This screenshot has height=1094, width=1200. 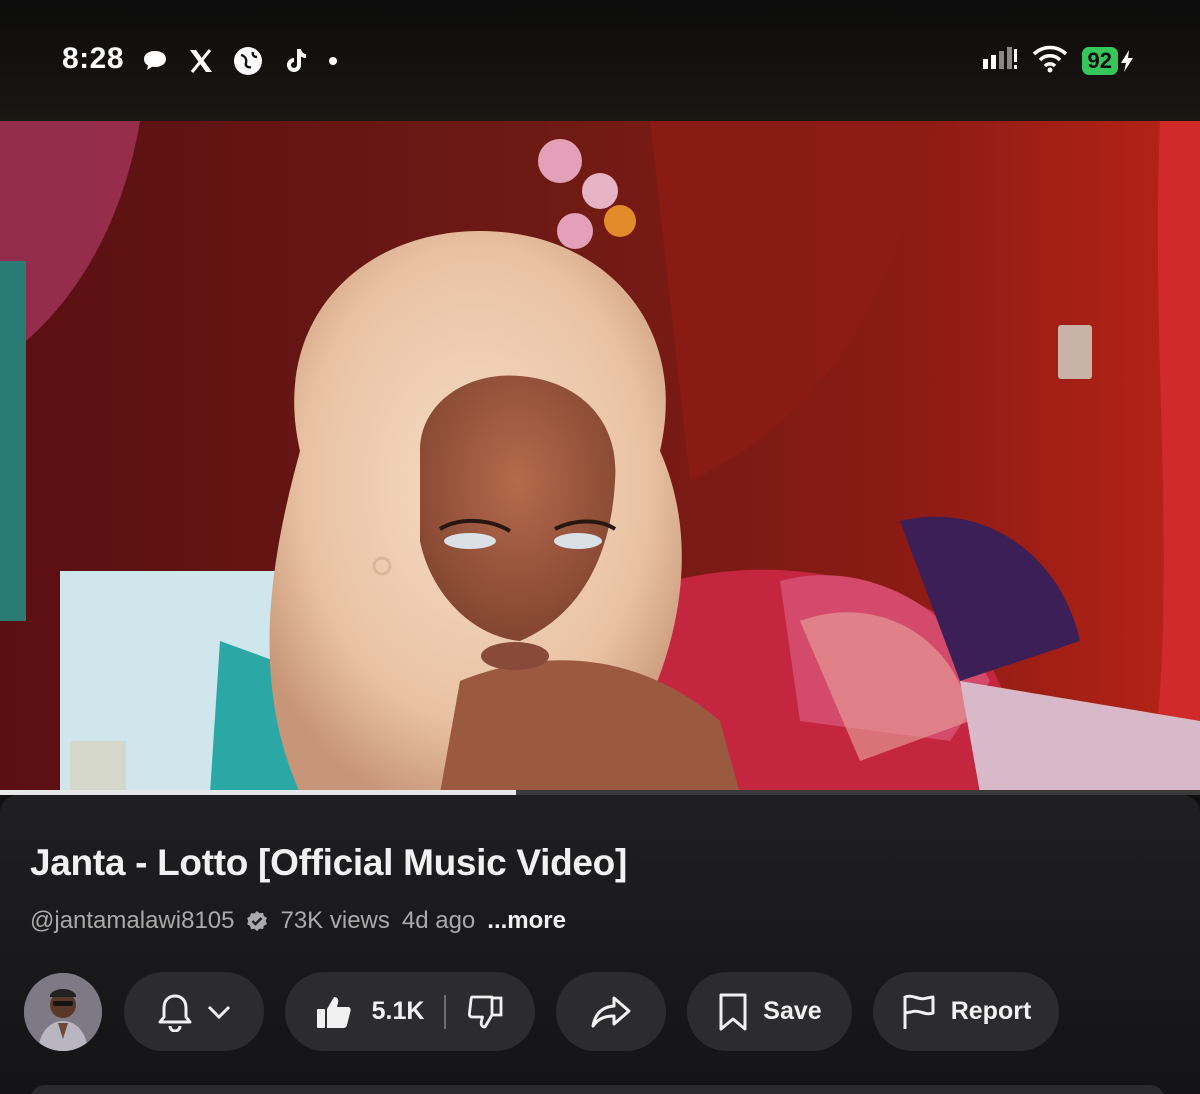 I want to click on flag-icon, so click(x=919, y=1011).